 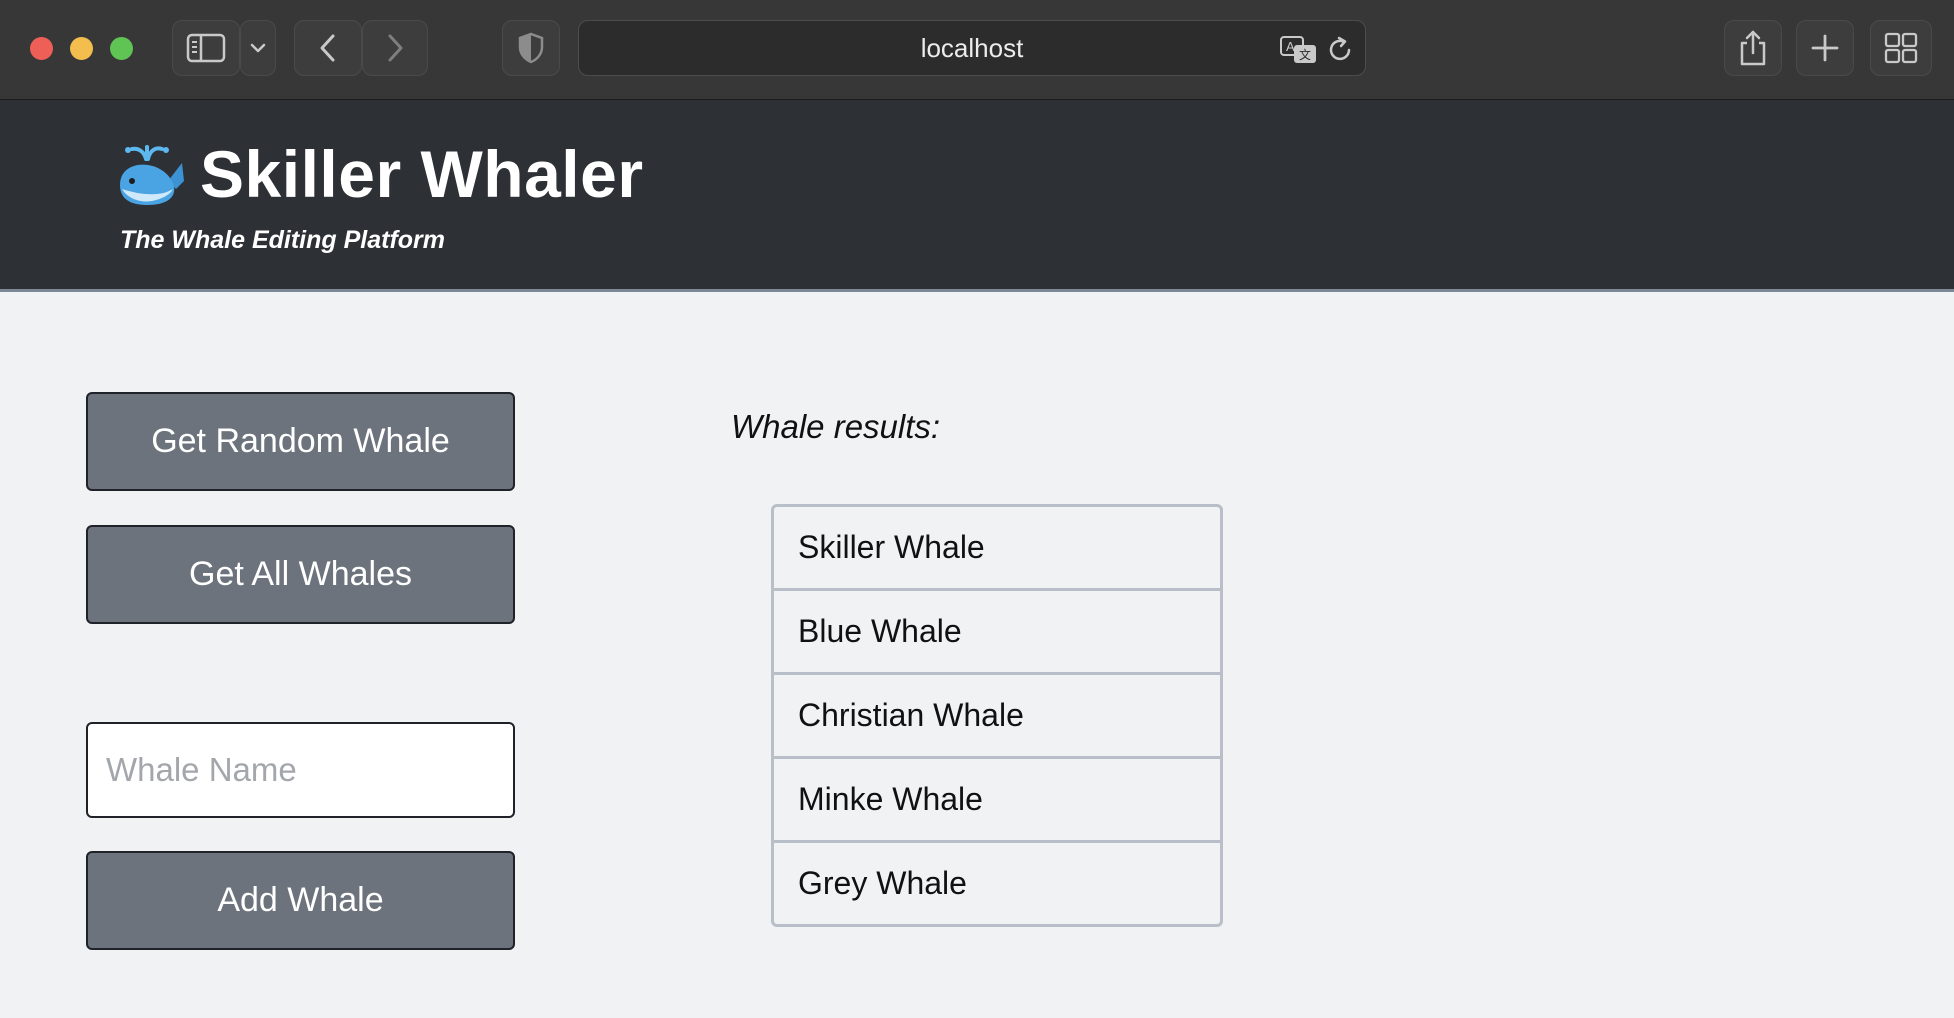 I want to click on chevron-left-icon, so click(x=327, y=48).